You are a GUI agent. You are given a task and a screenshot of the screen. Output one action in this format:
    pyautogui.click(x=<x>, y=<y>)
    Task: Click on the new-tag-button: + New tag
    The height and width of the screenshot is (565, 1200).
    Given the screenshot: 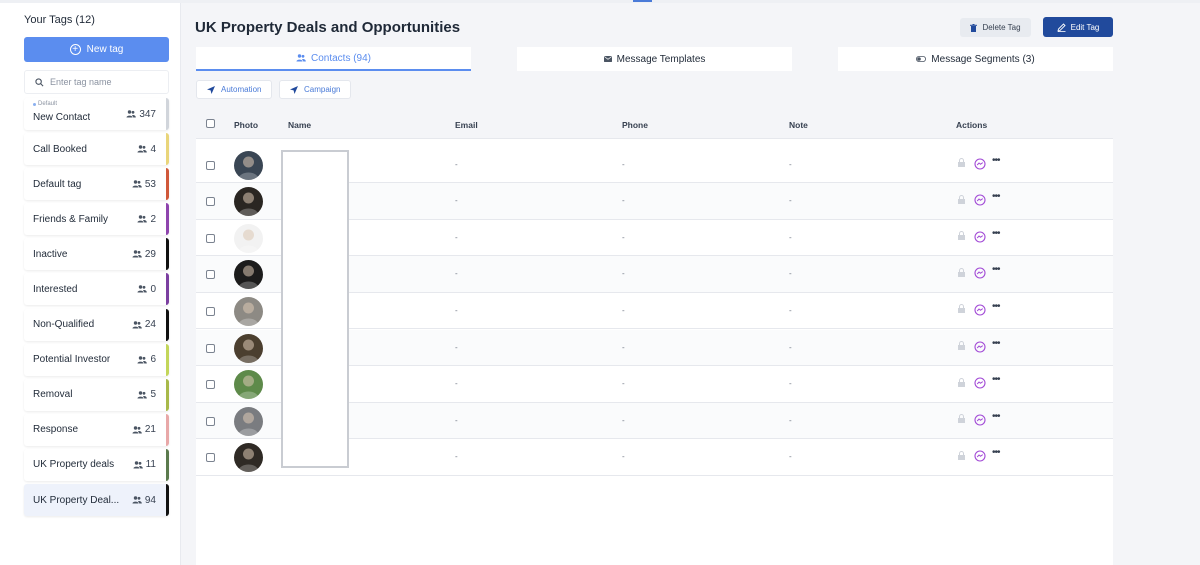 What is the action you would take?
    pyautogui.click(x=96, y=49)
    